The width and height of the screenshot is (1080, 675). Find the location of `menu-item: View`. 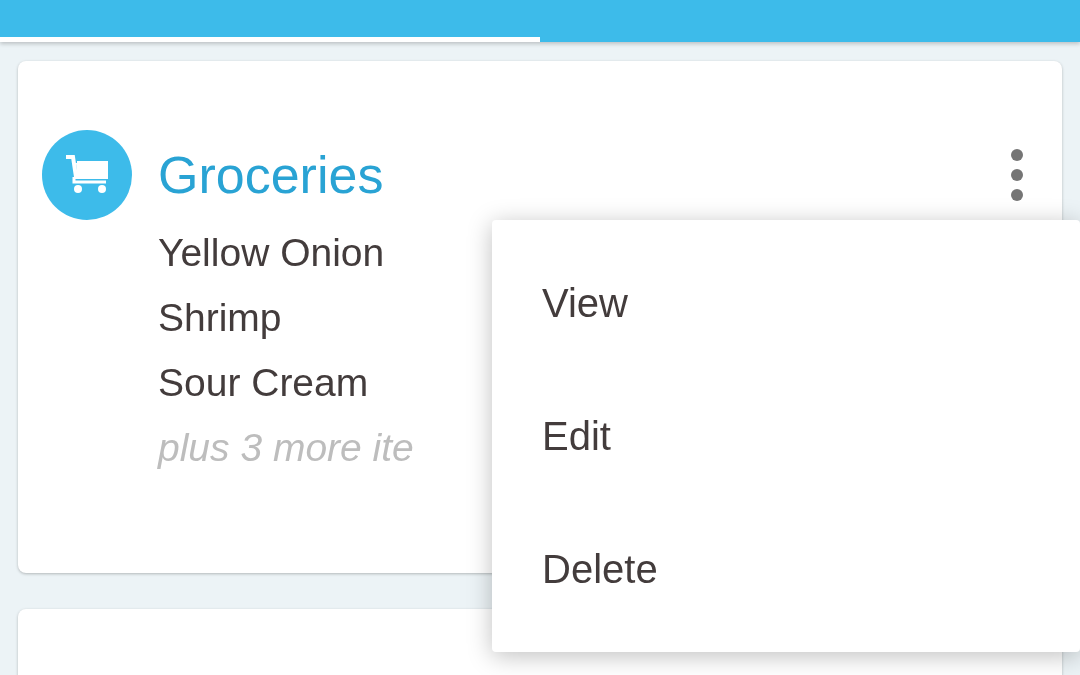

menu-item: View is located at coordinates (585, 303).